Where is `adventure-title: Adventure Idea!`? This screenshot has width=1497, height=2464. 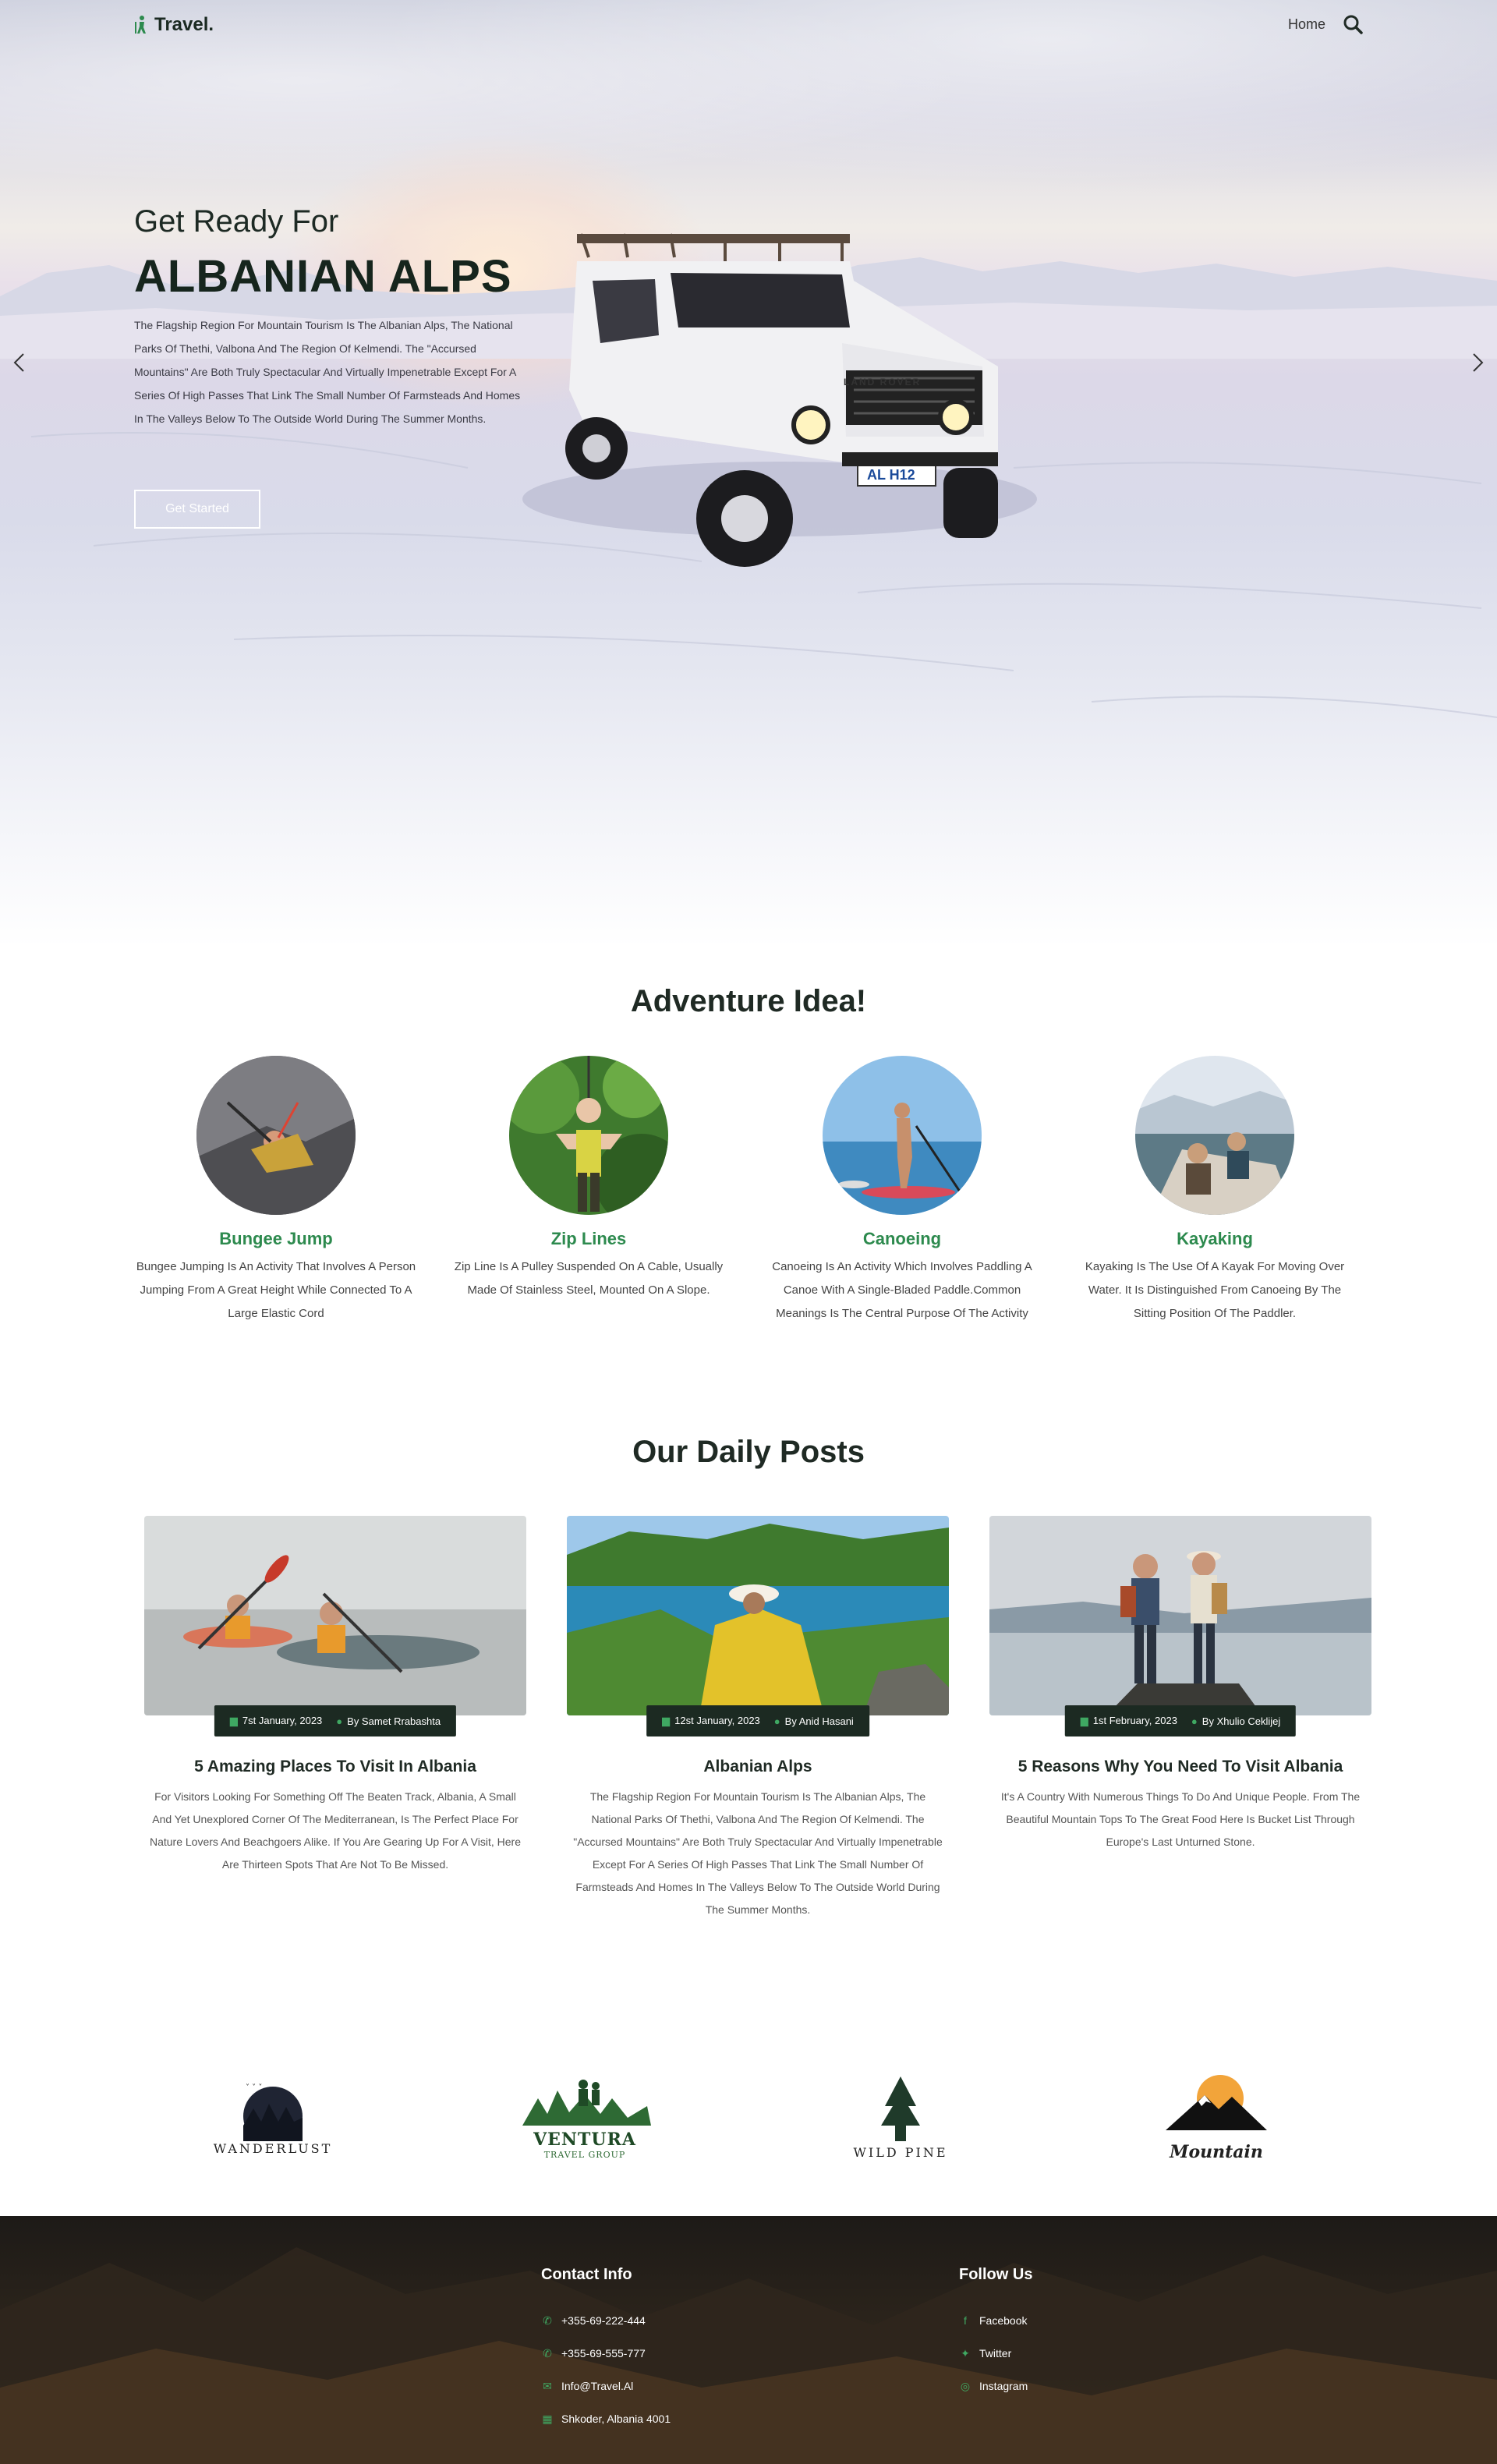 adventure-title: Adventure Idea! is located at coordinates (748, 1001).